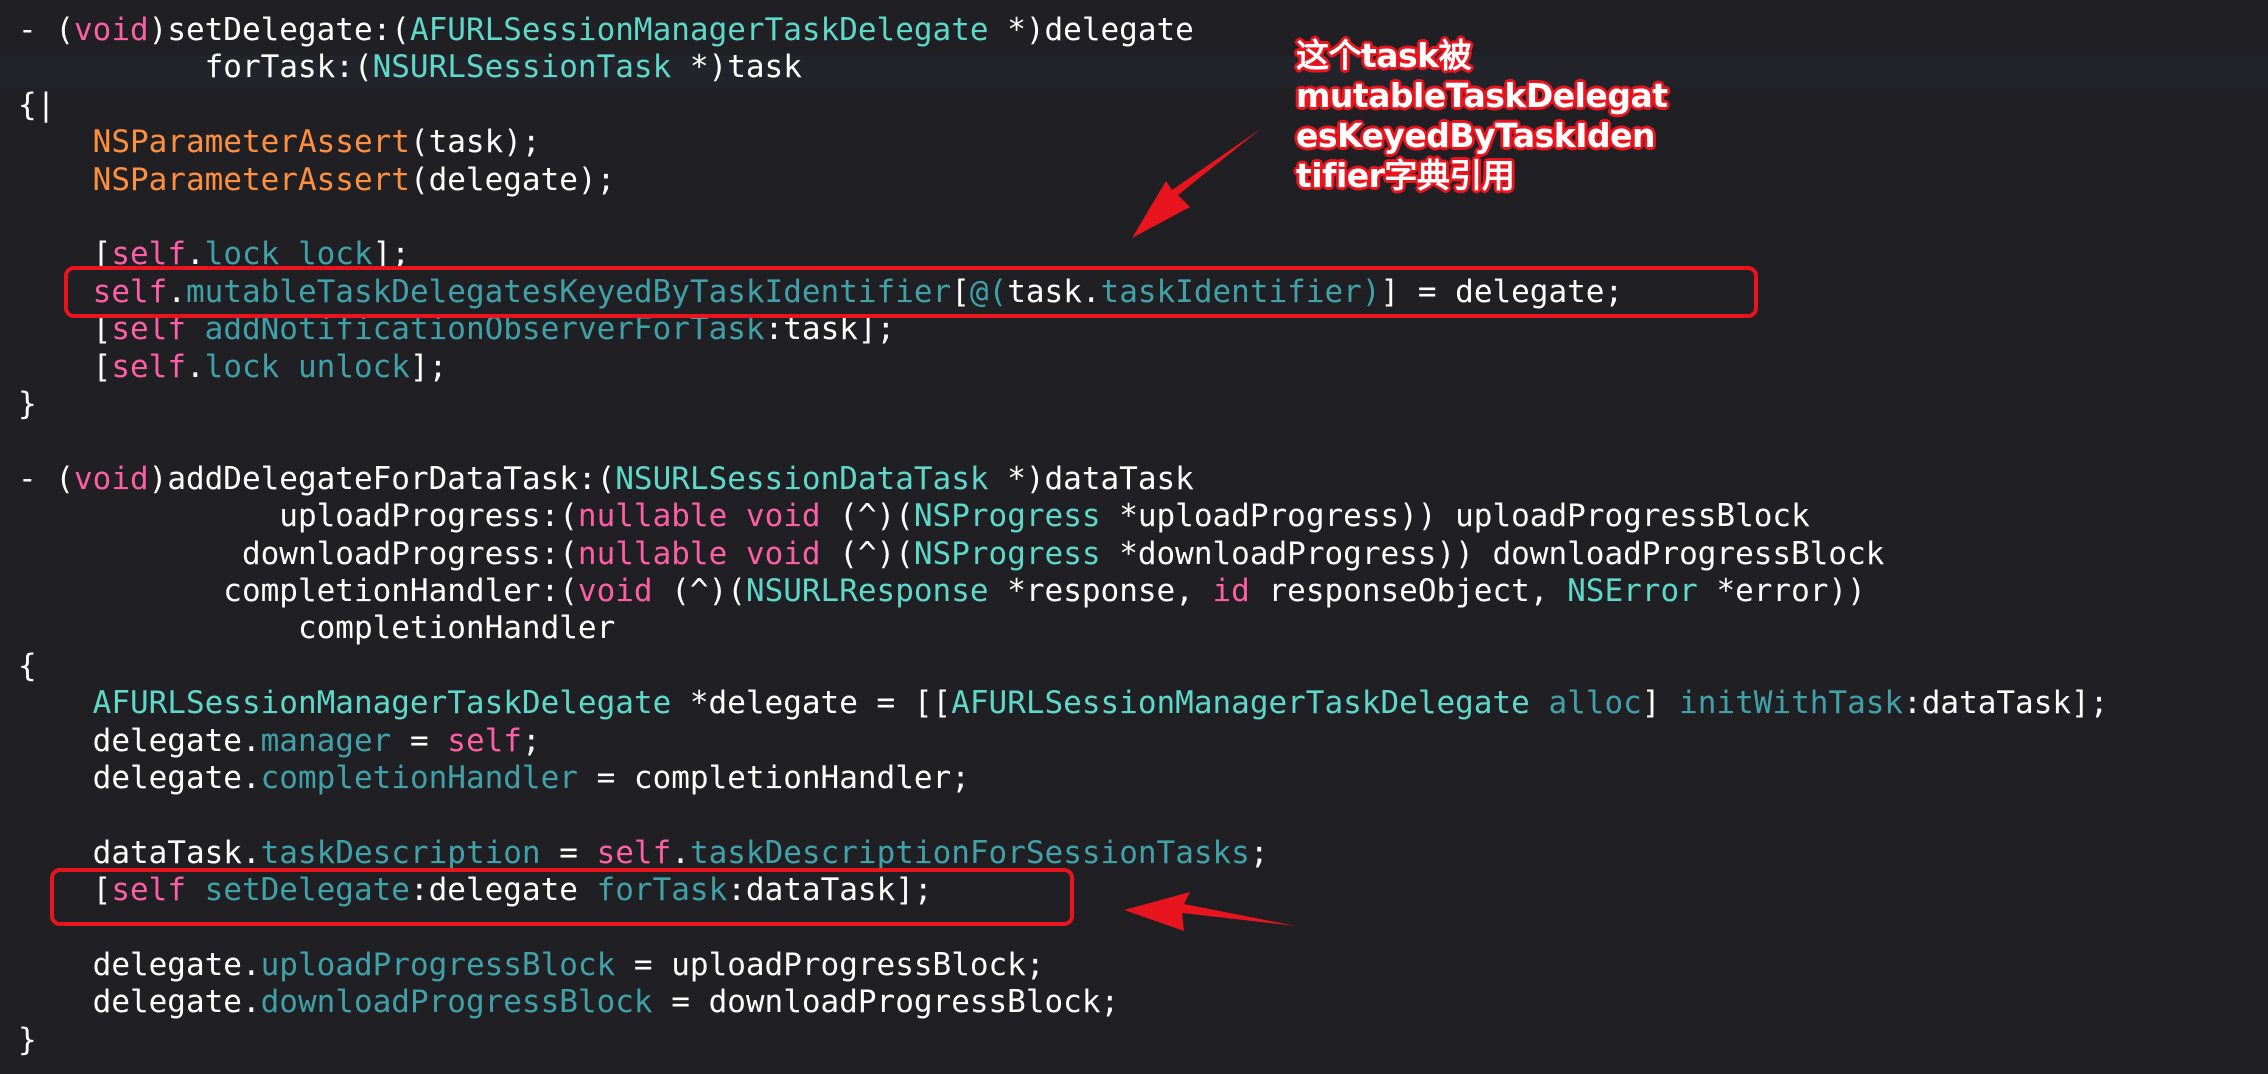  I want to click on code-line: forTask:(NSURLSessionTask *)task, so click(410, 67).